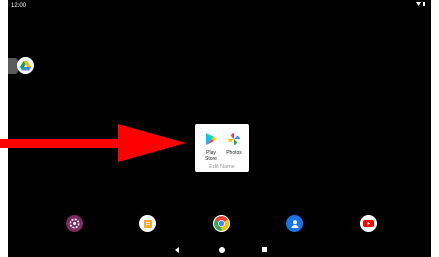 The image size is (439, 257). Describe the element at coordinates (211, 156) in the screenshot. I see `play-store-label: Play Store` at that location.